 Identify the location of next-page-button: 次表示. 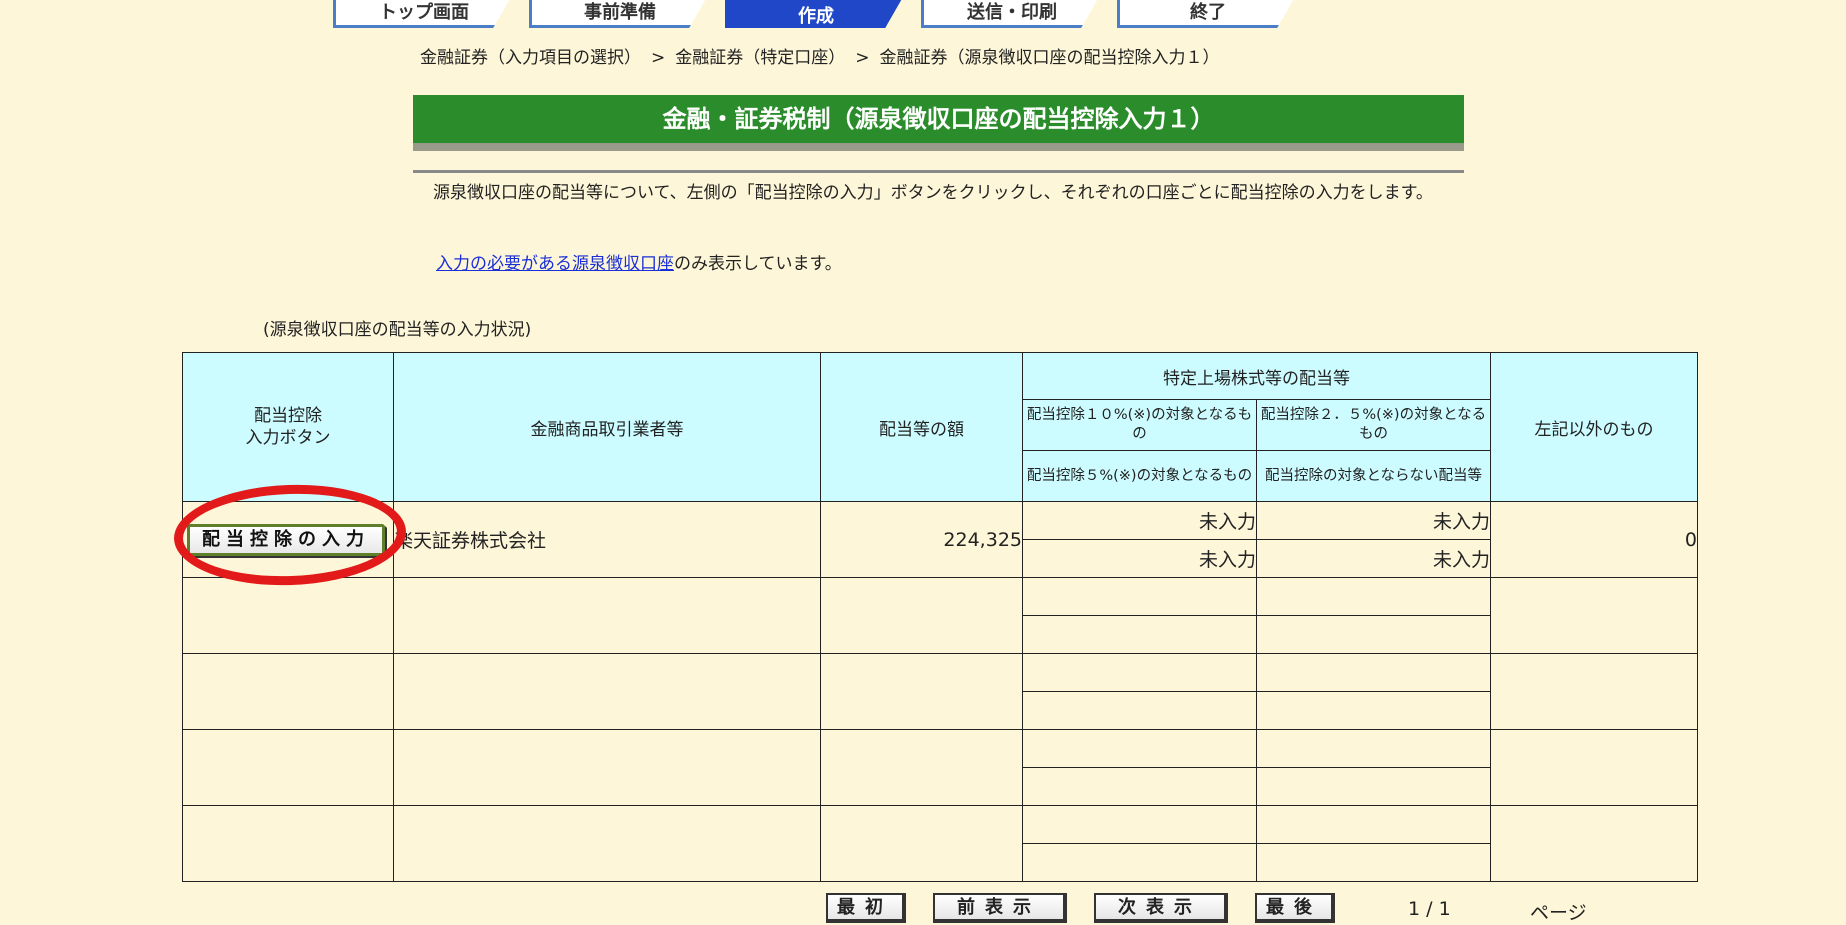
(1161, 908).